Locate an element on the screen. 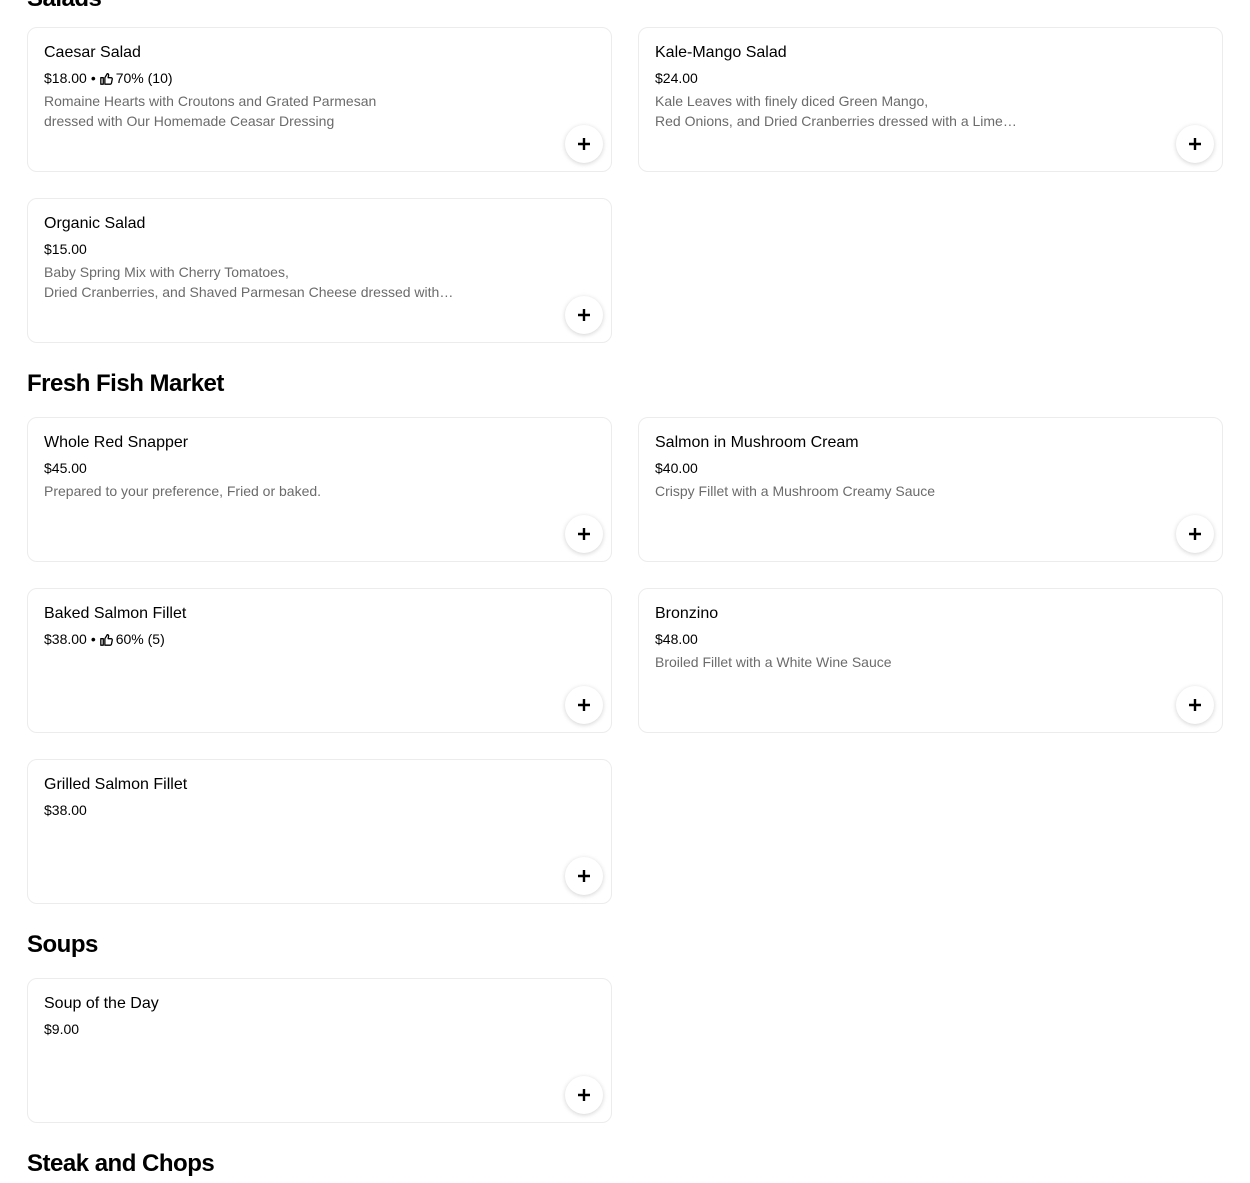 This screenshot has width=1250, height=1183. item-price: $18.00 is located at coordinates (65, 78).